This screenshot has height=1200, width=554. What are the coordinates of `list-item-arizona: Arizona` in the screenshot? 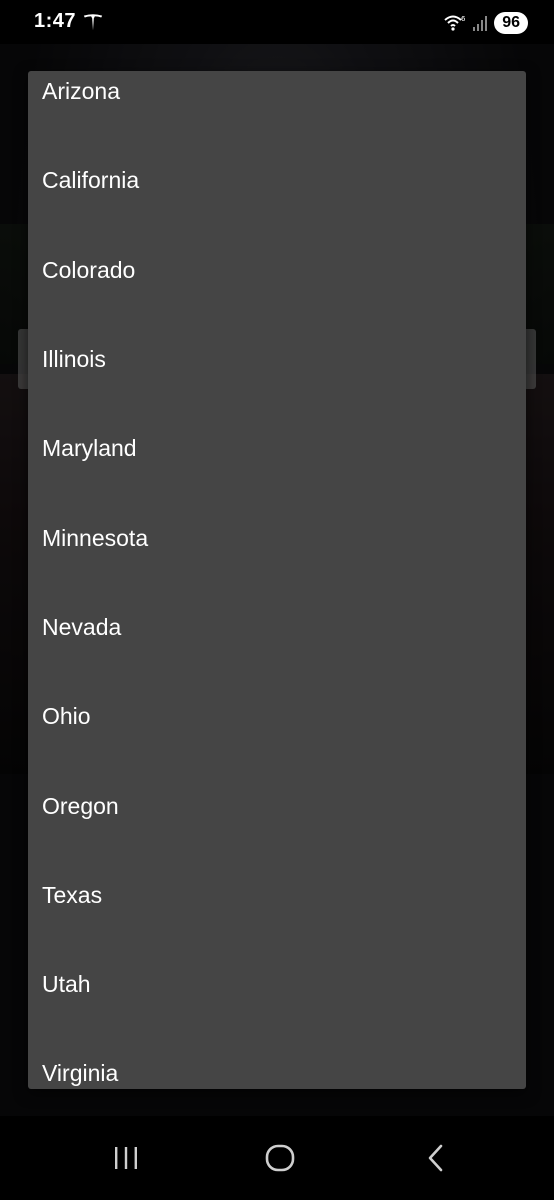 It's located at (277, 103).